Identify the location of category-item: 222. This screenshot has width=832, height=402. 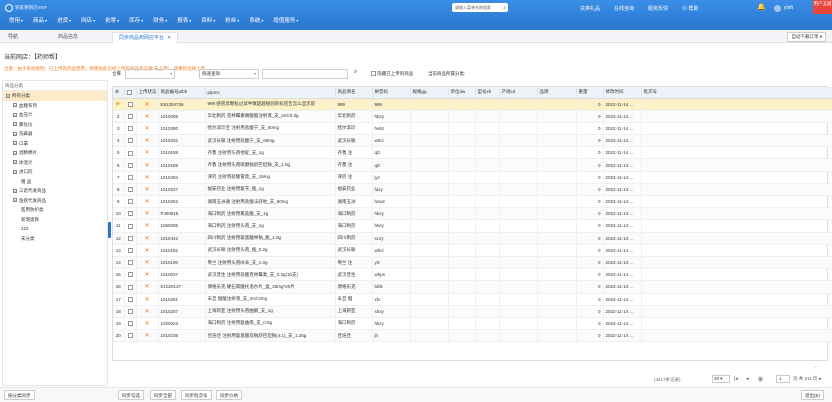
(55, 229).